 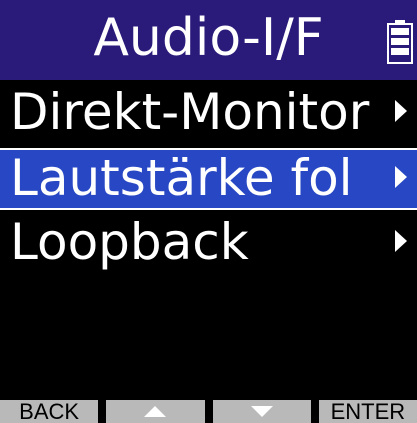 I want to click on menu-item-label: Direkt-Monitor, so click(x=190, y=112).